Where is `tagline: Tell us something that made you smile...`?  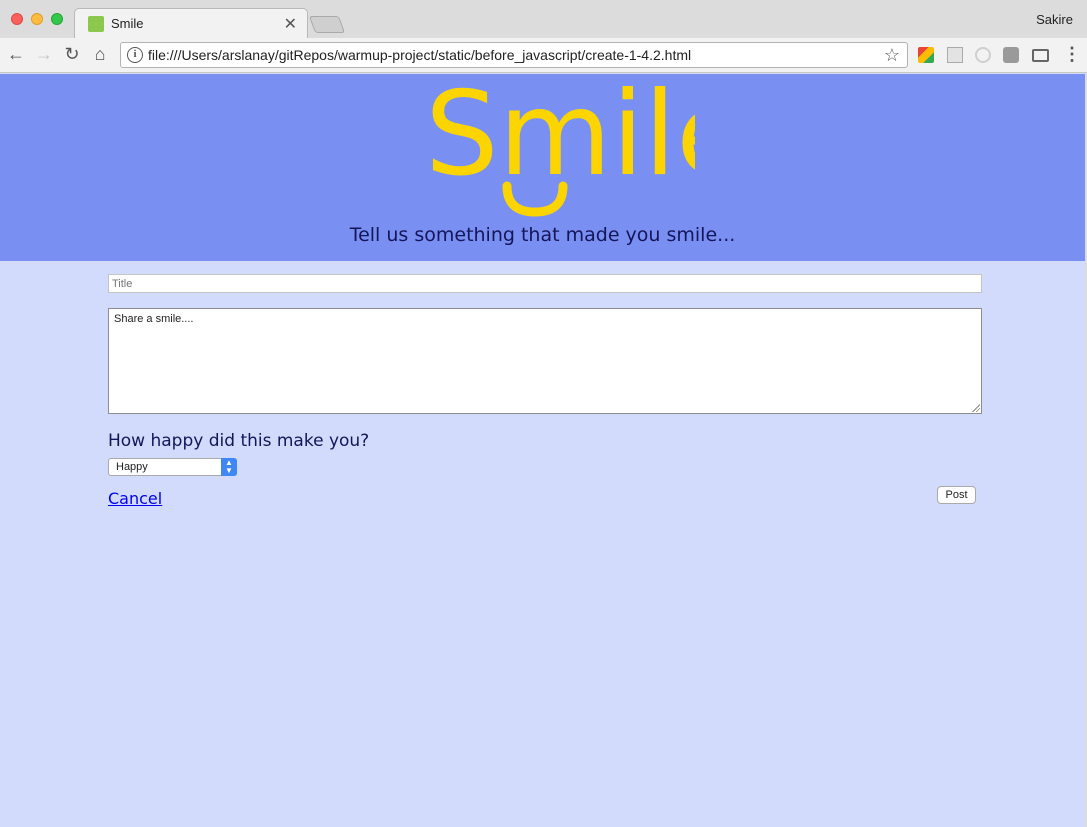
tagline: Tell us something that made you smile... is located at coordinates (542, 235).